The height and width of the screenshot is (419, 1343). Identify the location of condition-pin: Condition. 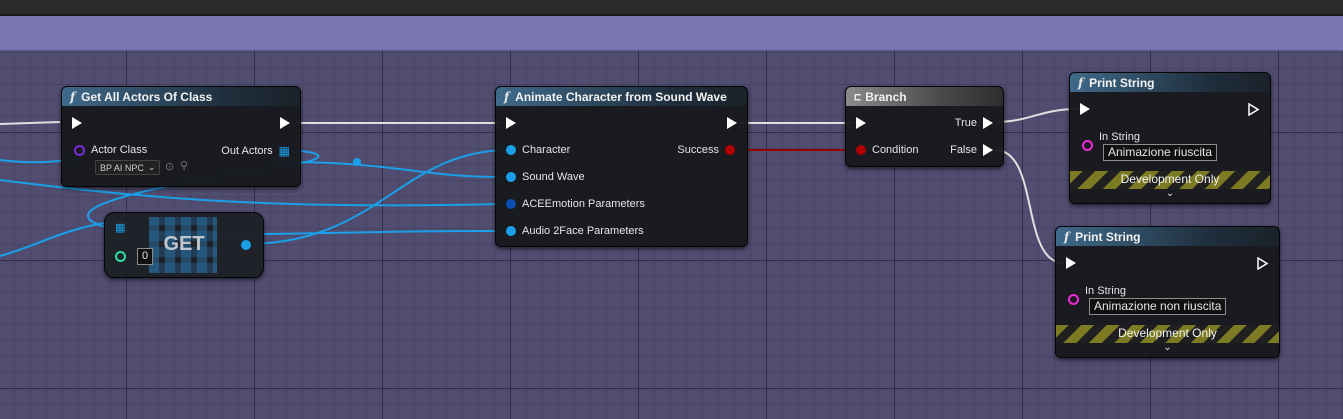
(890, 150).